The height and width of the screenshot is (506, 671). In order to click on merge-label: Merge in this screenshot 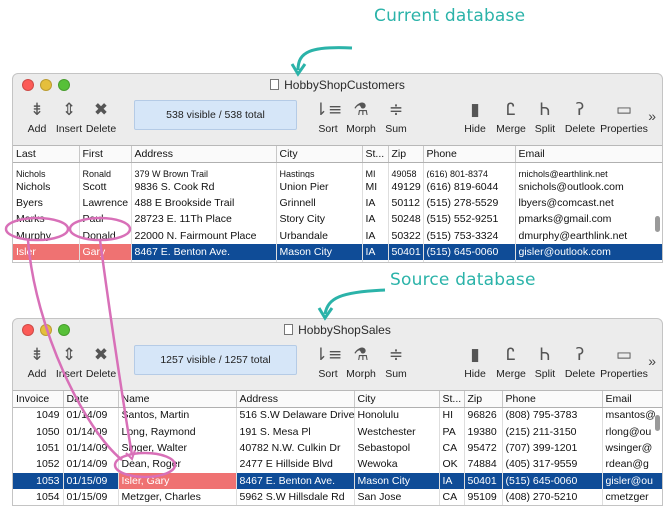, I will do `click(511, 374)`.